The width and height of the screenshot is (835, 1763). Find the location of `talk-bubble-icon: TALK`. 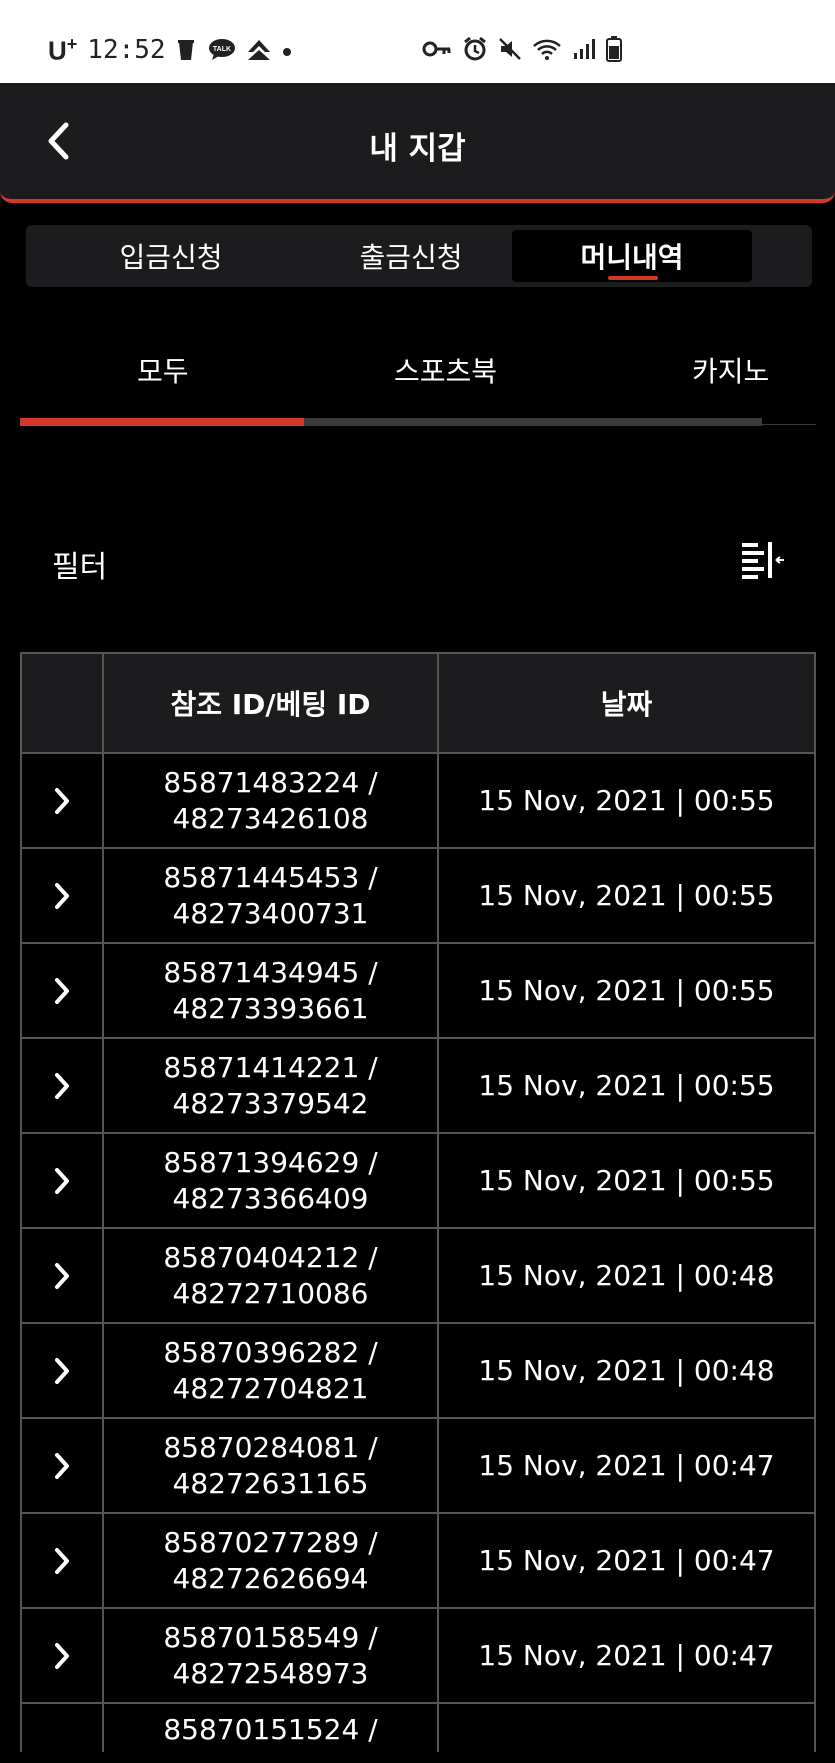

talk-bubble-icon: TALK is located at coordinates (222, 50).